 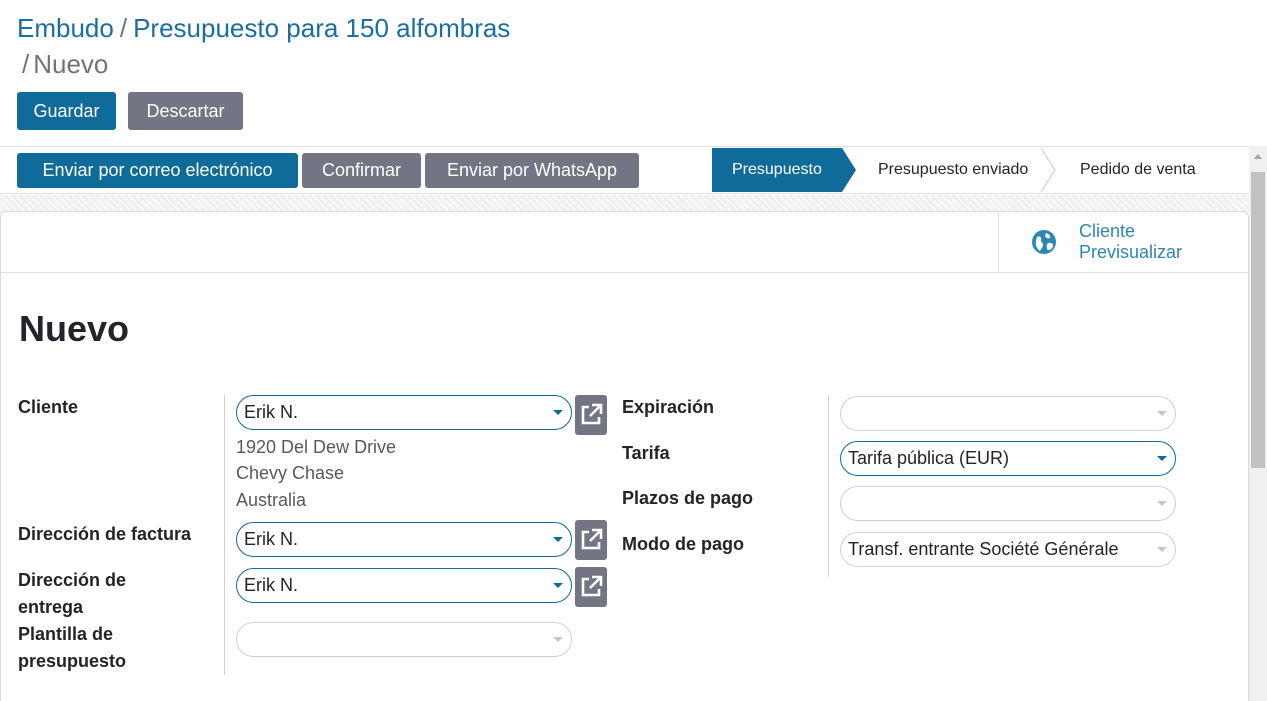 What do you see at coordinates (157, 170) in the screenshot?
I see `send-email-button: Enviar por correo electrónico` at bounding box center [157, 170].